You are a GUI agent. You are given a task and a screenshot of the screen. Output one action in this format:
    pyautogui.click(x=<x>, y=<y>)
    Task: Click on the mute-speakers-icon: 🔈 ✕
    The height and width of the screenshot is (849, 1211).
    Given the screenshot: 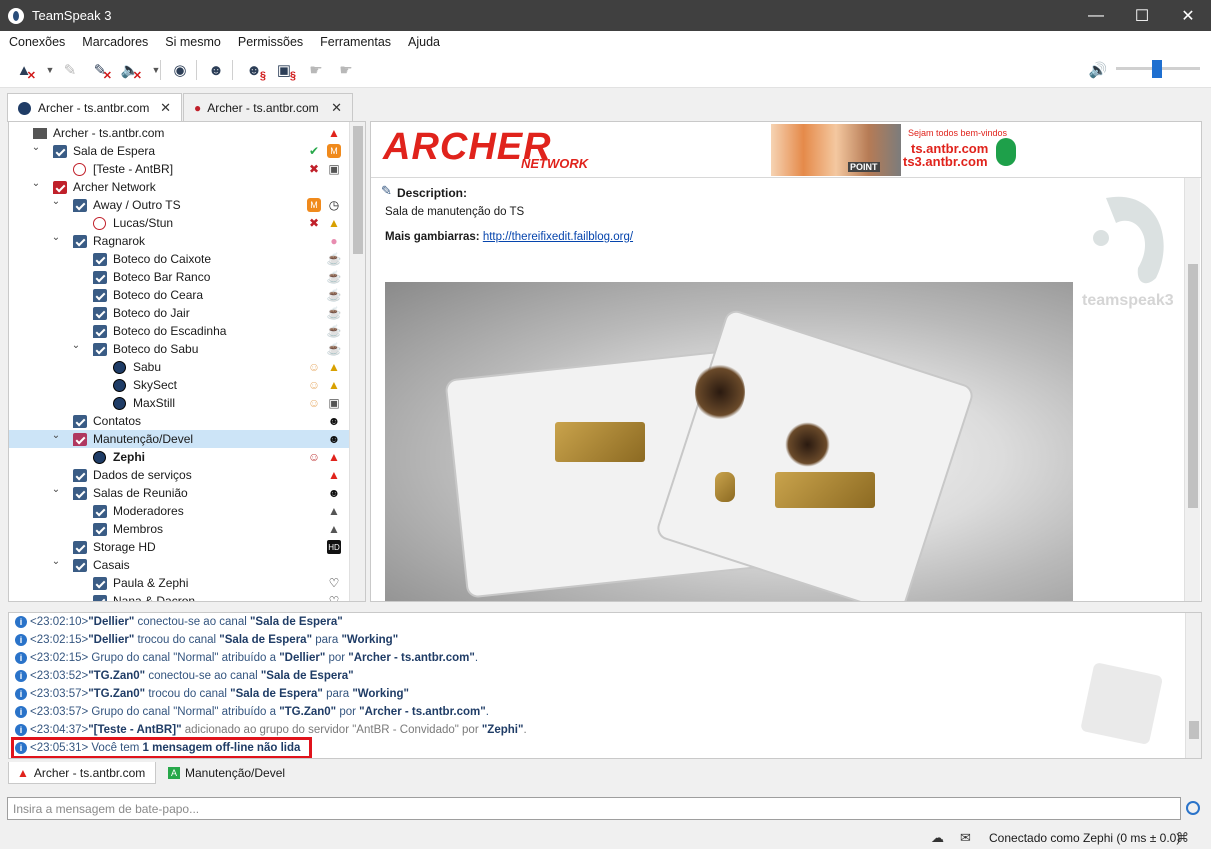 What is the action you would take?
    pyautogui.click(x=130, y=70)
    